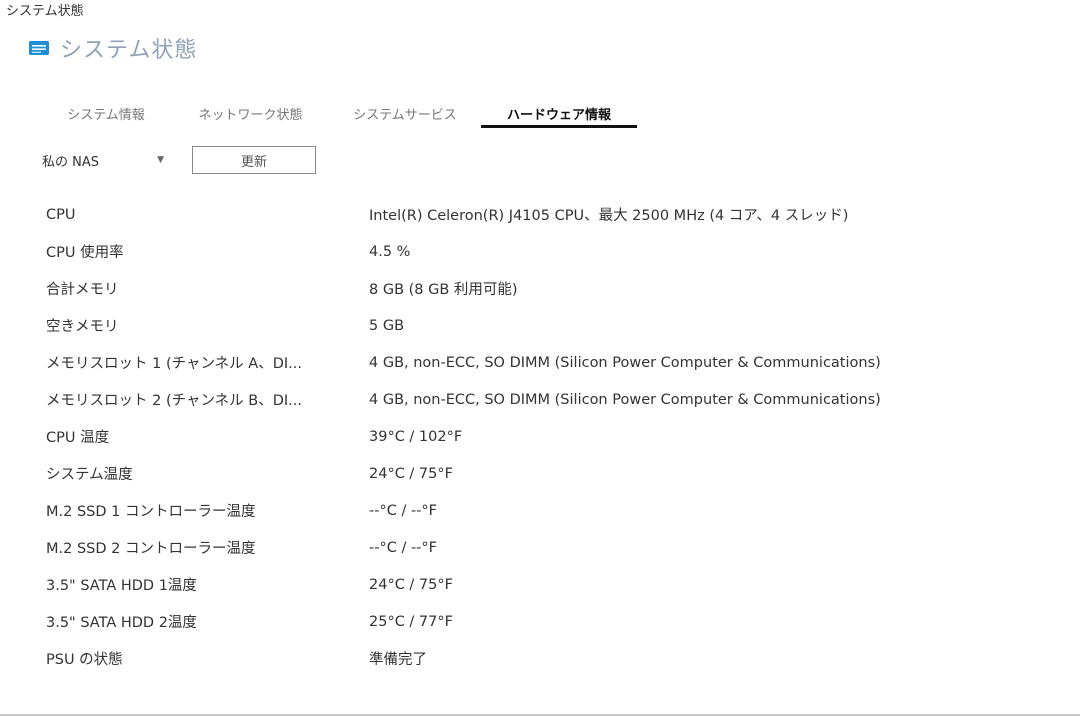  I want to click on refresh-button: 更新, so click(254, 160).